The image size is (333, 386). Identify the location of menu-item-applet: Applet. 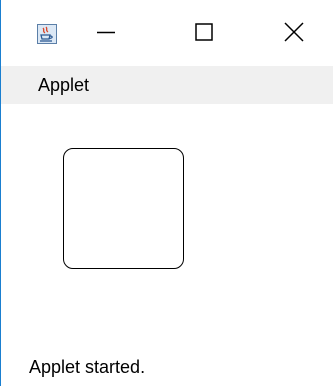
(63, 85).